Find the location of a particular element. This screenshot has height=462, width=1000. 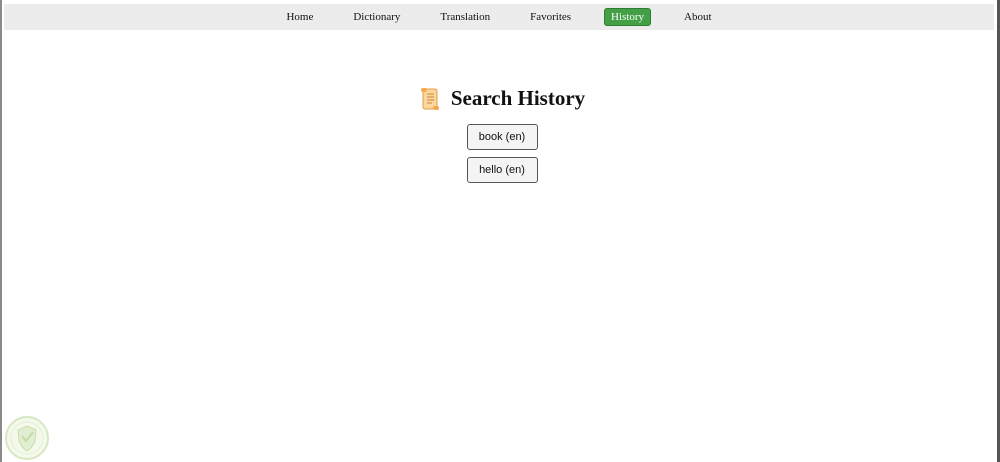

nav-favorites: Favorites is located at coordinates (550, 17).